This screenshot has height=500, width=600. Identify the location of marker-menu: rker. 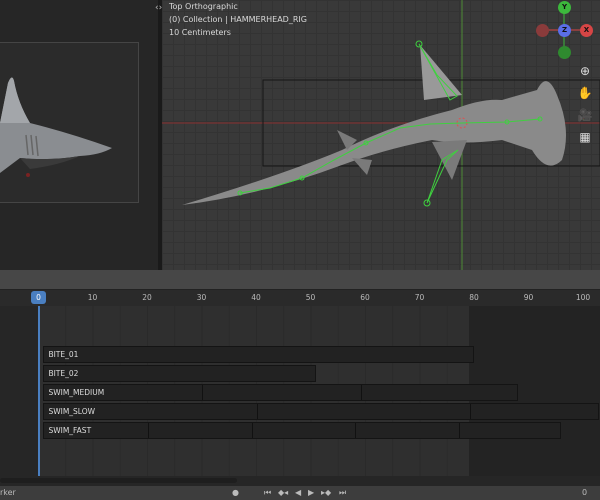
(8, 493).